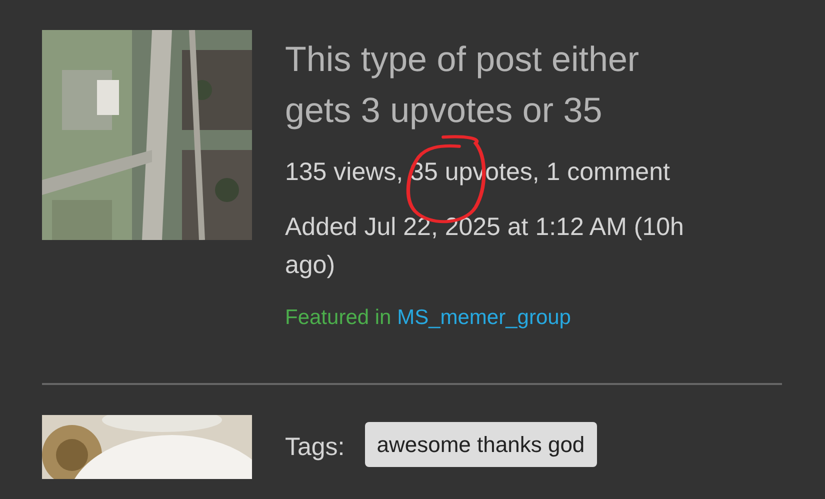 Image resolution: width=825 pixels, height=499 pixels. I want to click on group-link: MS_memer_group, so click(484, 317).